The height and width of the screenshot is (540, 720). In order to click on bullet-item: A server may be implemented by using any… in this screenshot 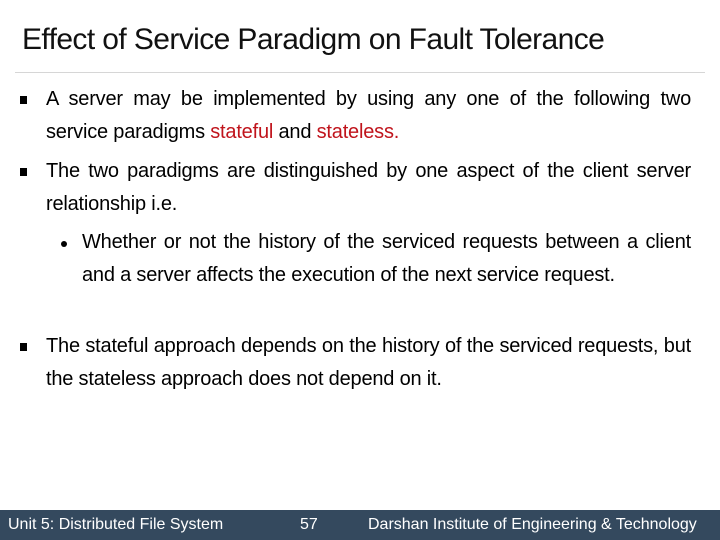, I will do `click(368, 116)`.